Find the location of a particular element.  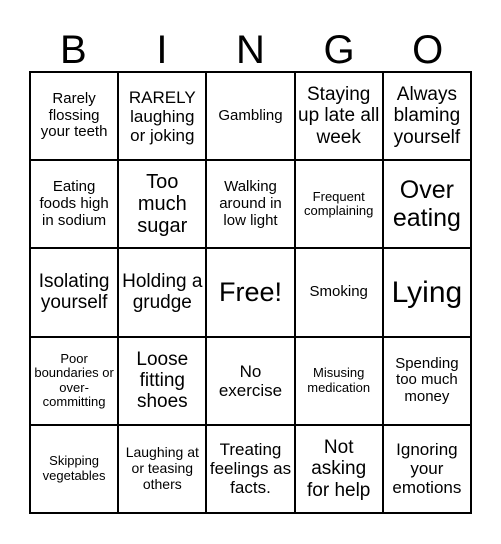

bingo-cell: Treating feelings as facts. is located at coordinates (250, 468).